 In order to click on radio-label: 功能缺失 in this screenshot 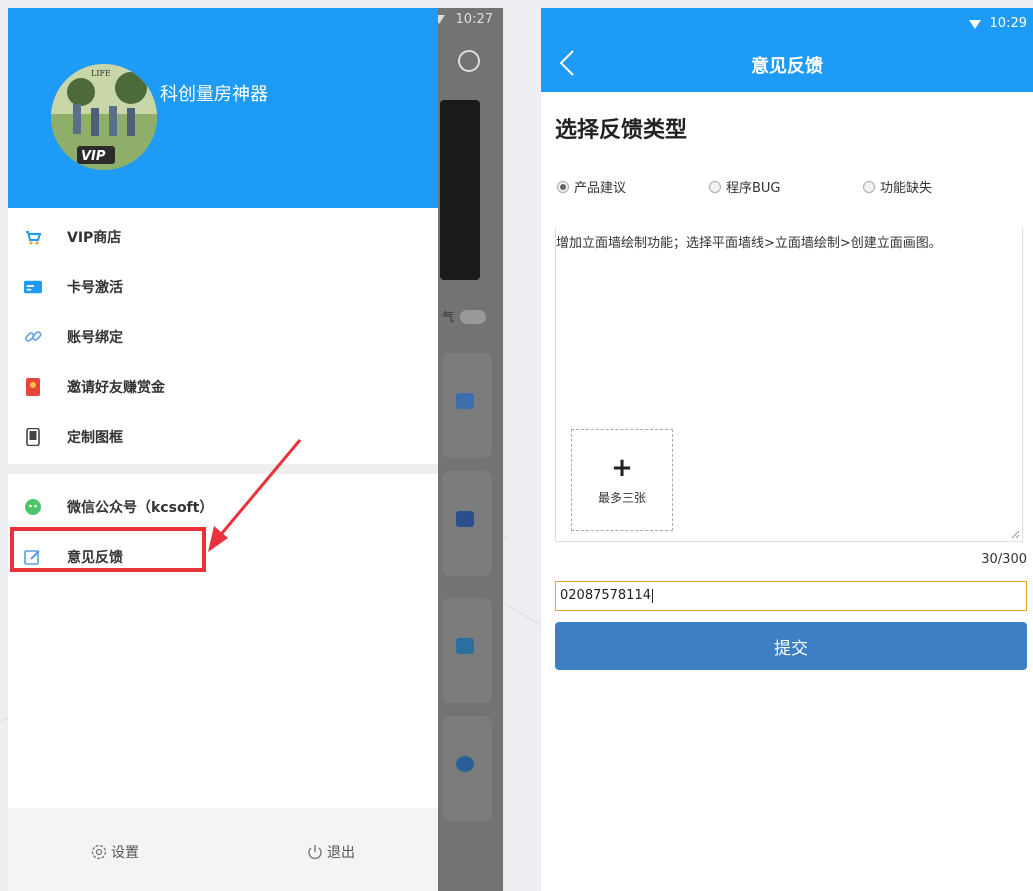, I will do `click(906, 188)`.